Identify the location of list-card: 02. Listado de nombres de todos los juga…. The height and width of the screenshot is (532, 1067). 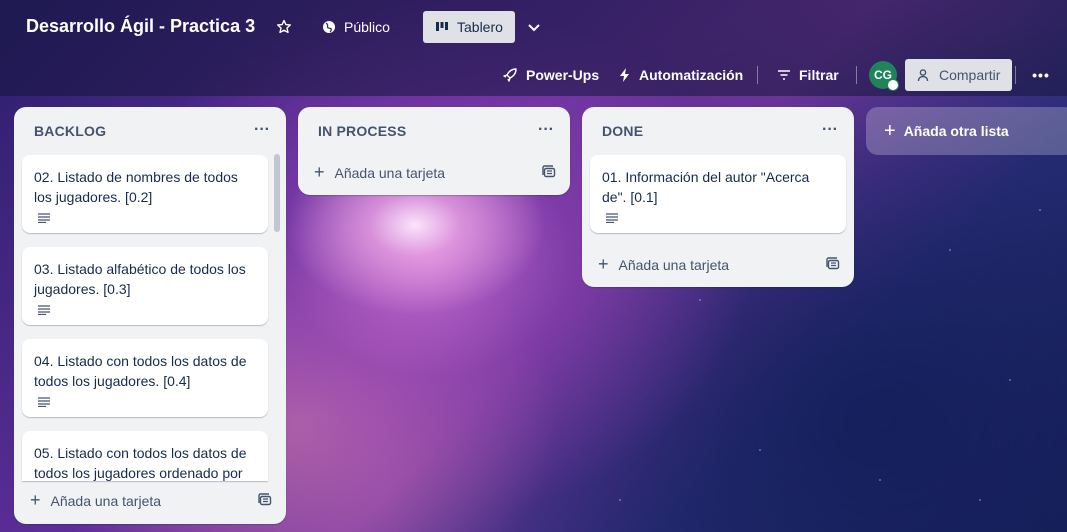
(145, 194).